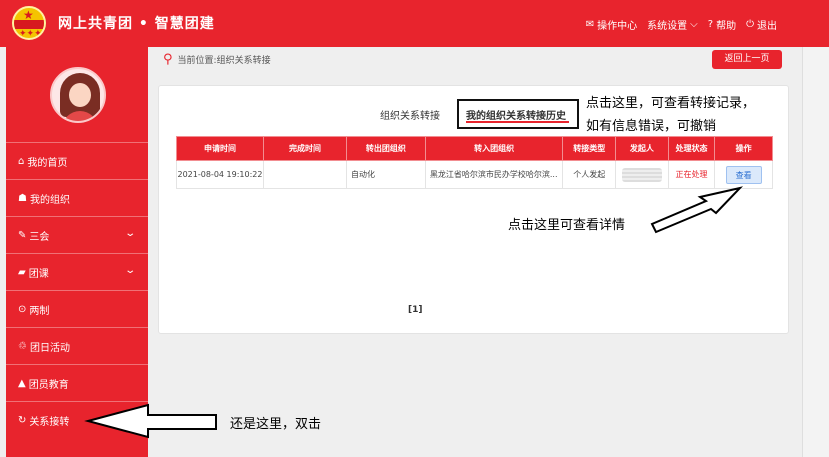 Image resolution: width=829 pixels, height=457 pixels. I want to click on location-pin-icon: ⚲, so click(168, 59).